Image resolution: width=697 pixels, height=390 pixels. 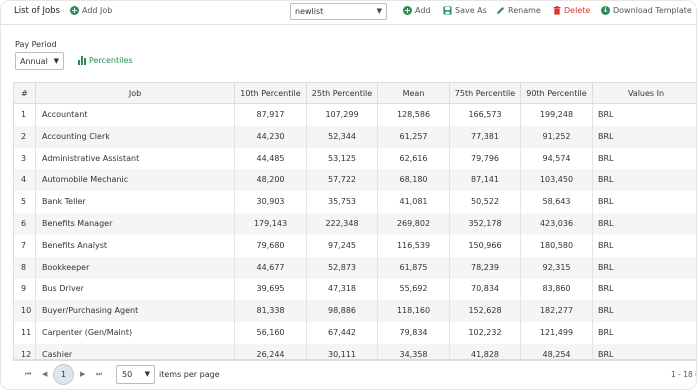 What do you see at coordinates (135, 311) in the screenshot?
I see `cell-job: Buyer/Purchasing Agent` at bounding box center [135, 311].